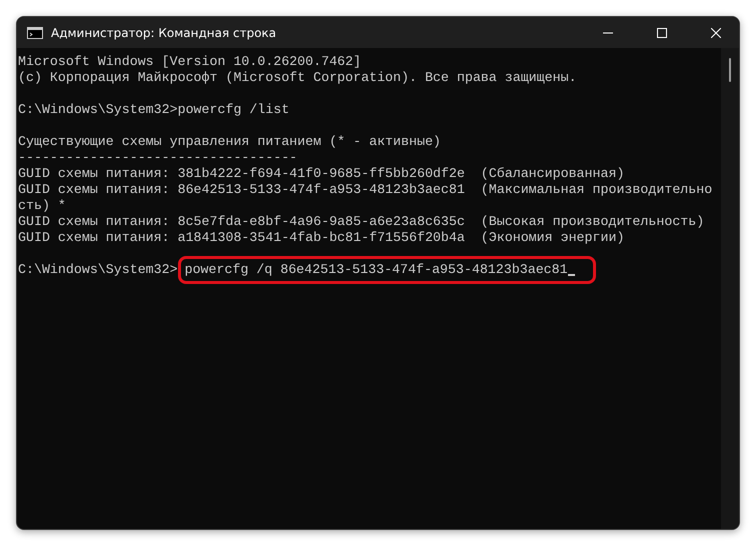 The height and width of the screenshot is (544, 754). I want to click on console-output-line: Microsoft Windows [Version 10.0.26200.7462], so click(190, 61).